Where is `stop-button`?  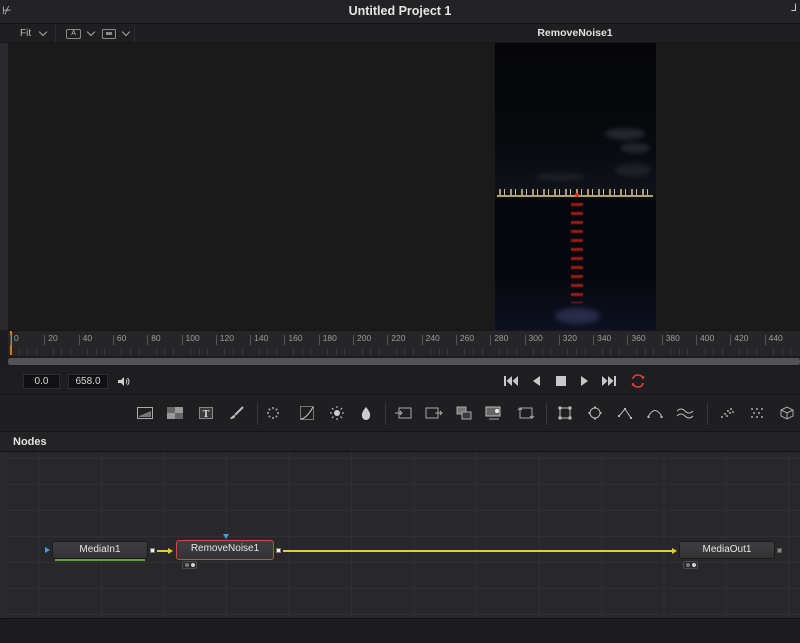 stop-button is located at coordinates (561, 381).